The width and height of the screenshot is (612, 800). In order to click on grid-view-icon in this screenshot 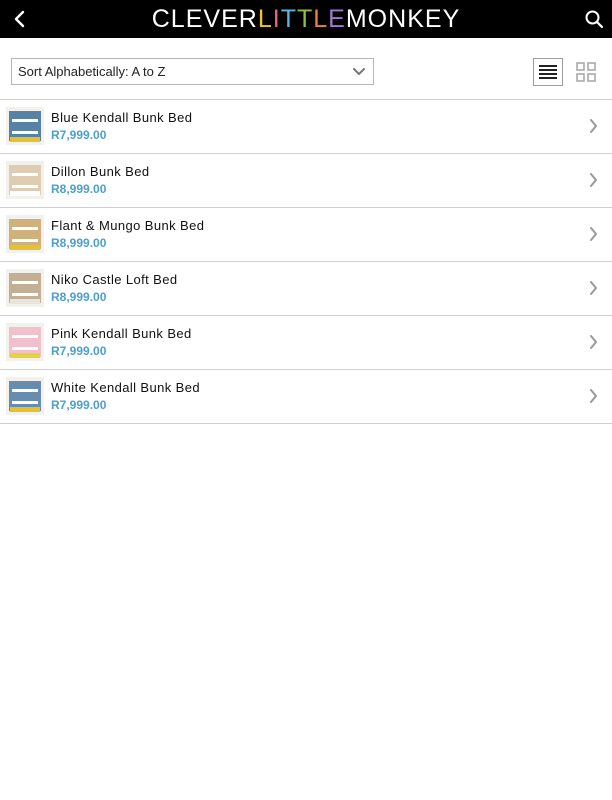, I will do `click(586, 72)`.